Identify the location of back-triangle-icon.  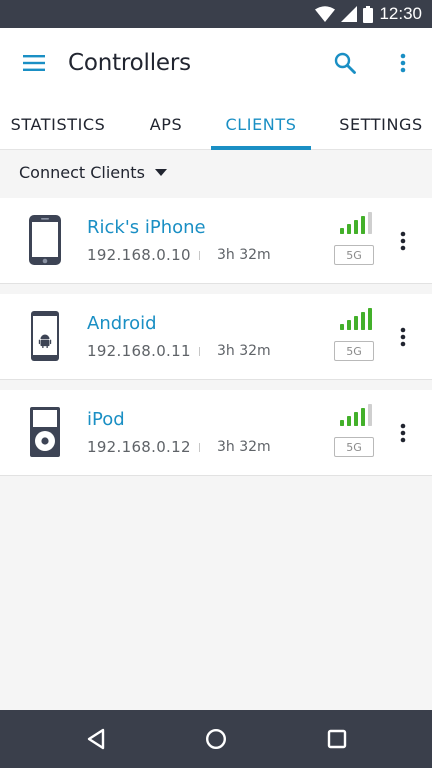
(96, 739).